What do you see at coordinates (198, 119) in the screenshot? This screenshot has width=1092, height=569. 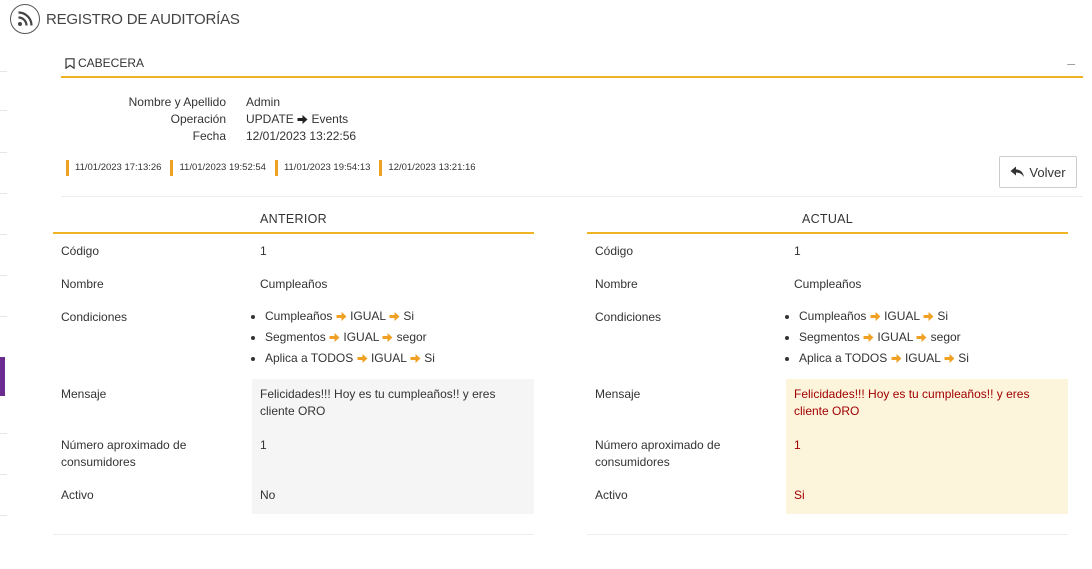 I see `field-label-operacion: Operación` at bounding box center [198, 119].